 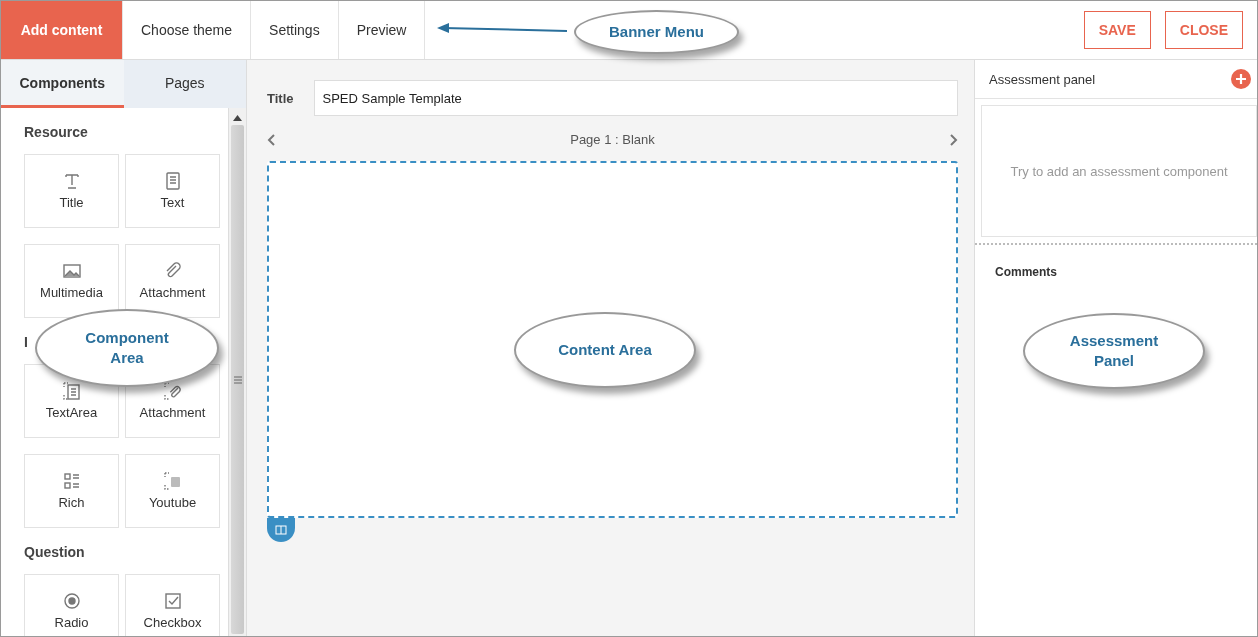 I want to click on callout-tooltip: Assessment Panel, so click(x=1114, y=351).